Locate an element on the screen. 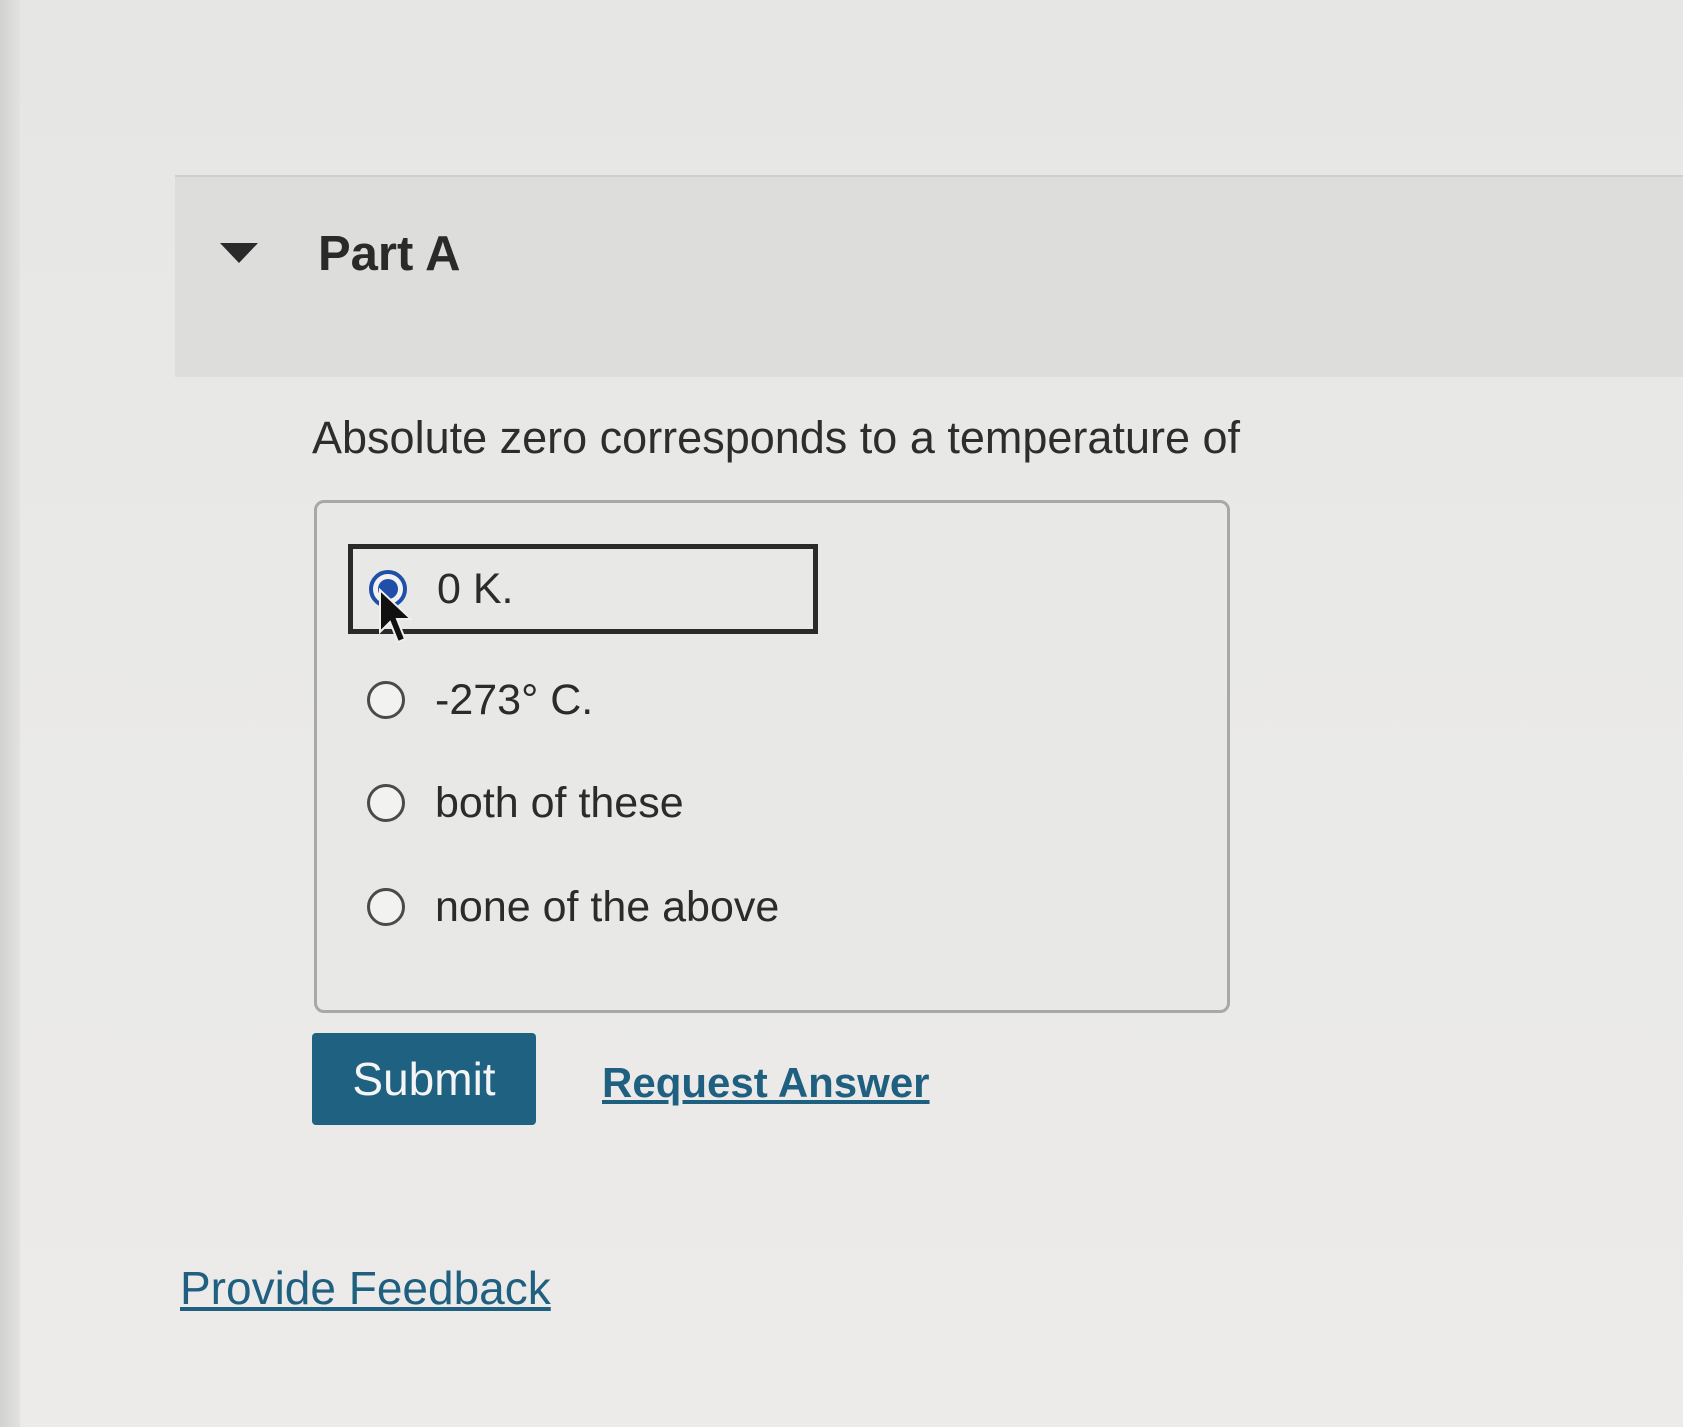 This screenshot has height=1427, width=1683. option-label: both of these is located at coordinates (559, 802).